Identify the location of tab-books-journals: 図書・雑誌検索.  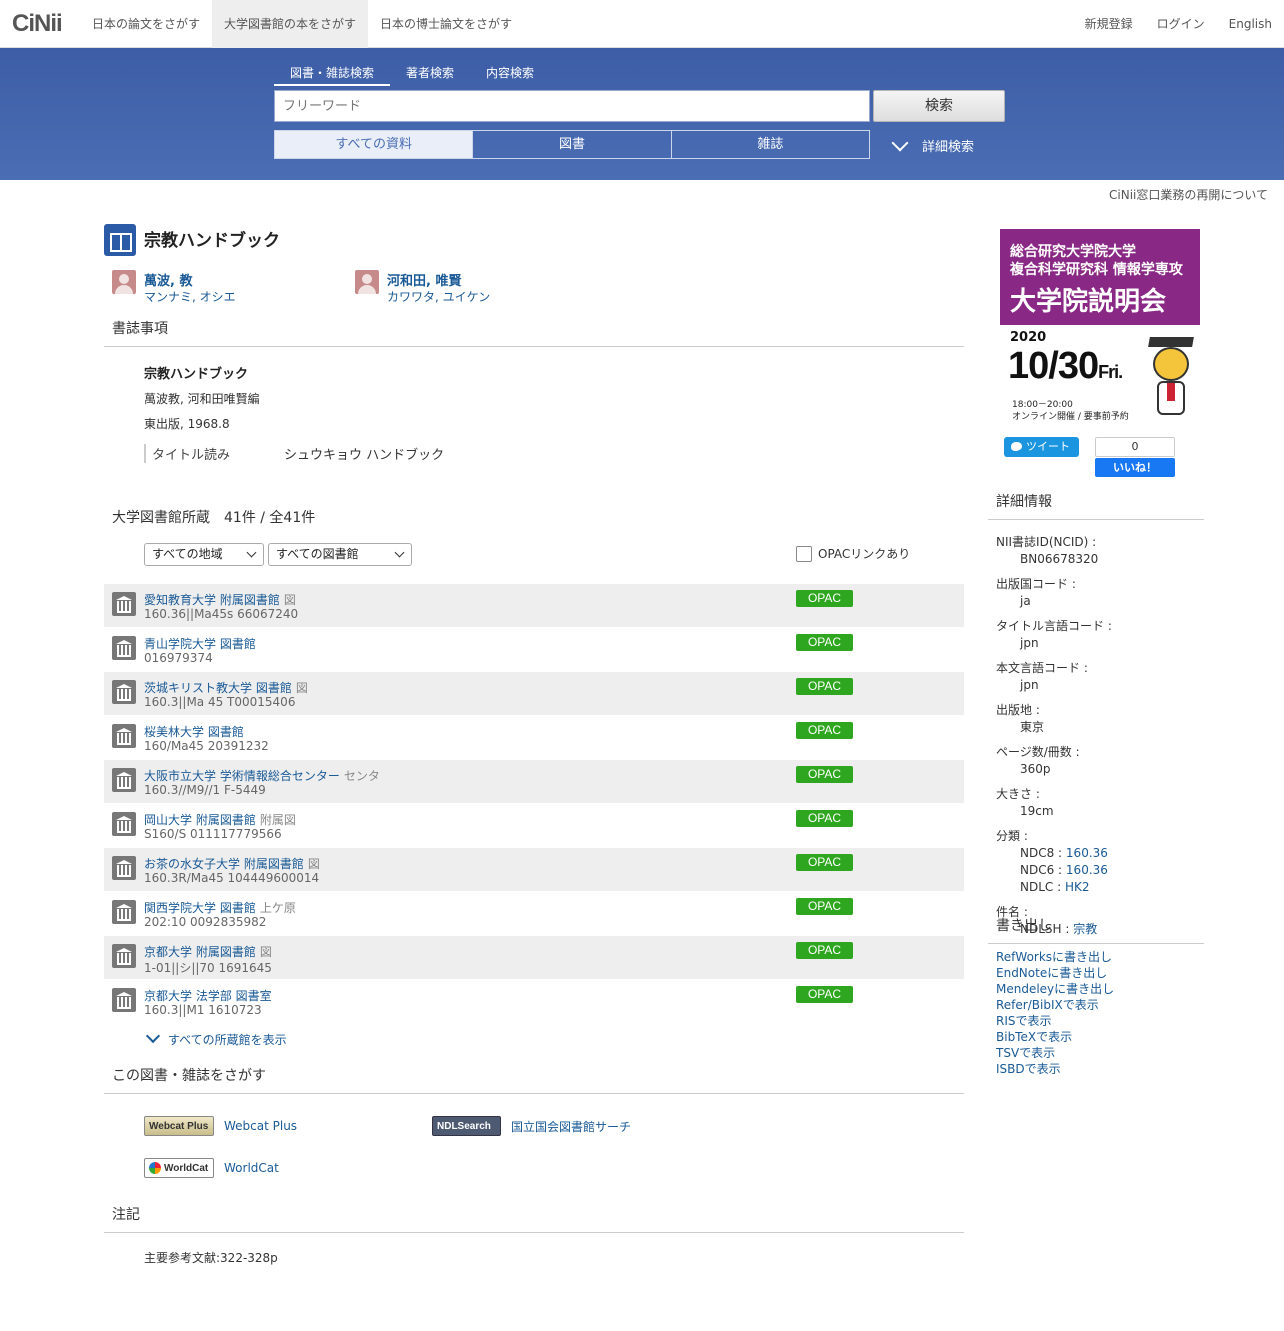
(332, 75).